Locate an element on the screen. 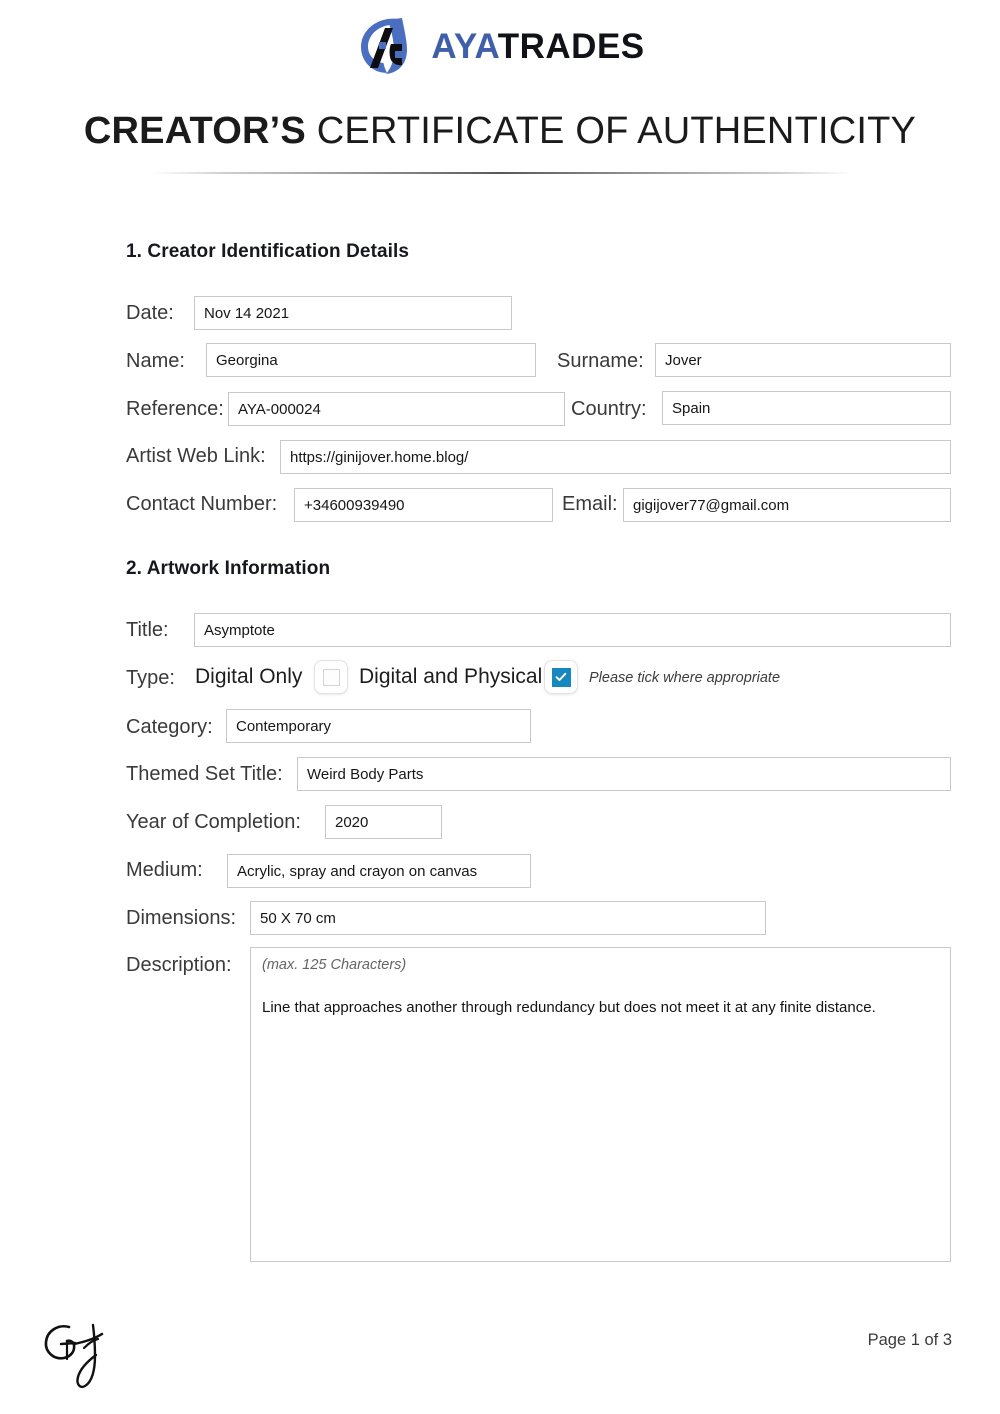 Image resolution: width=1000 pixels, height=1414 pixels. description-label: Description: is located at coordinates (179, 965).